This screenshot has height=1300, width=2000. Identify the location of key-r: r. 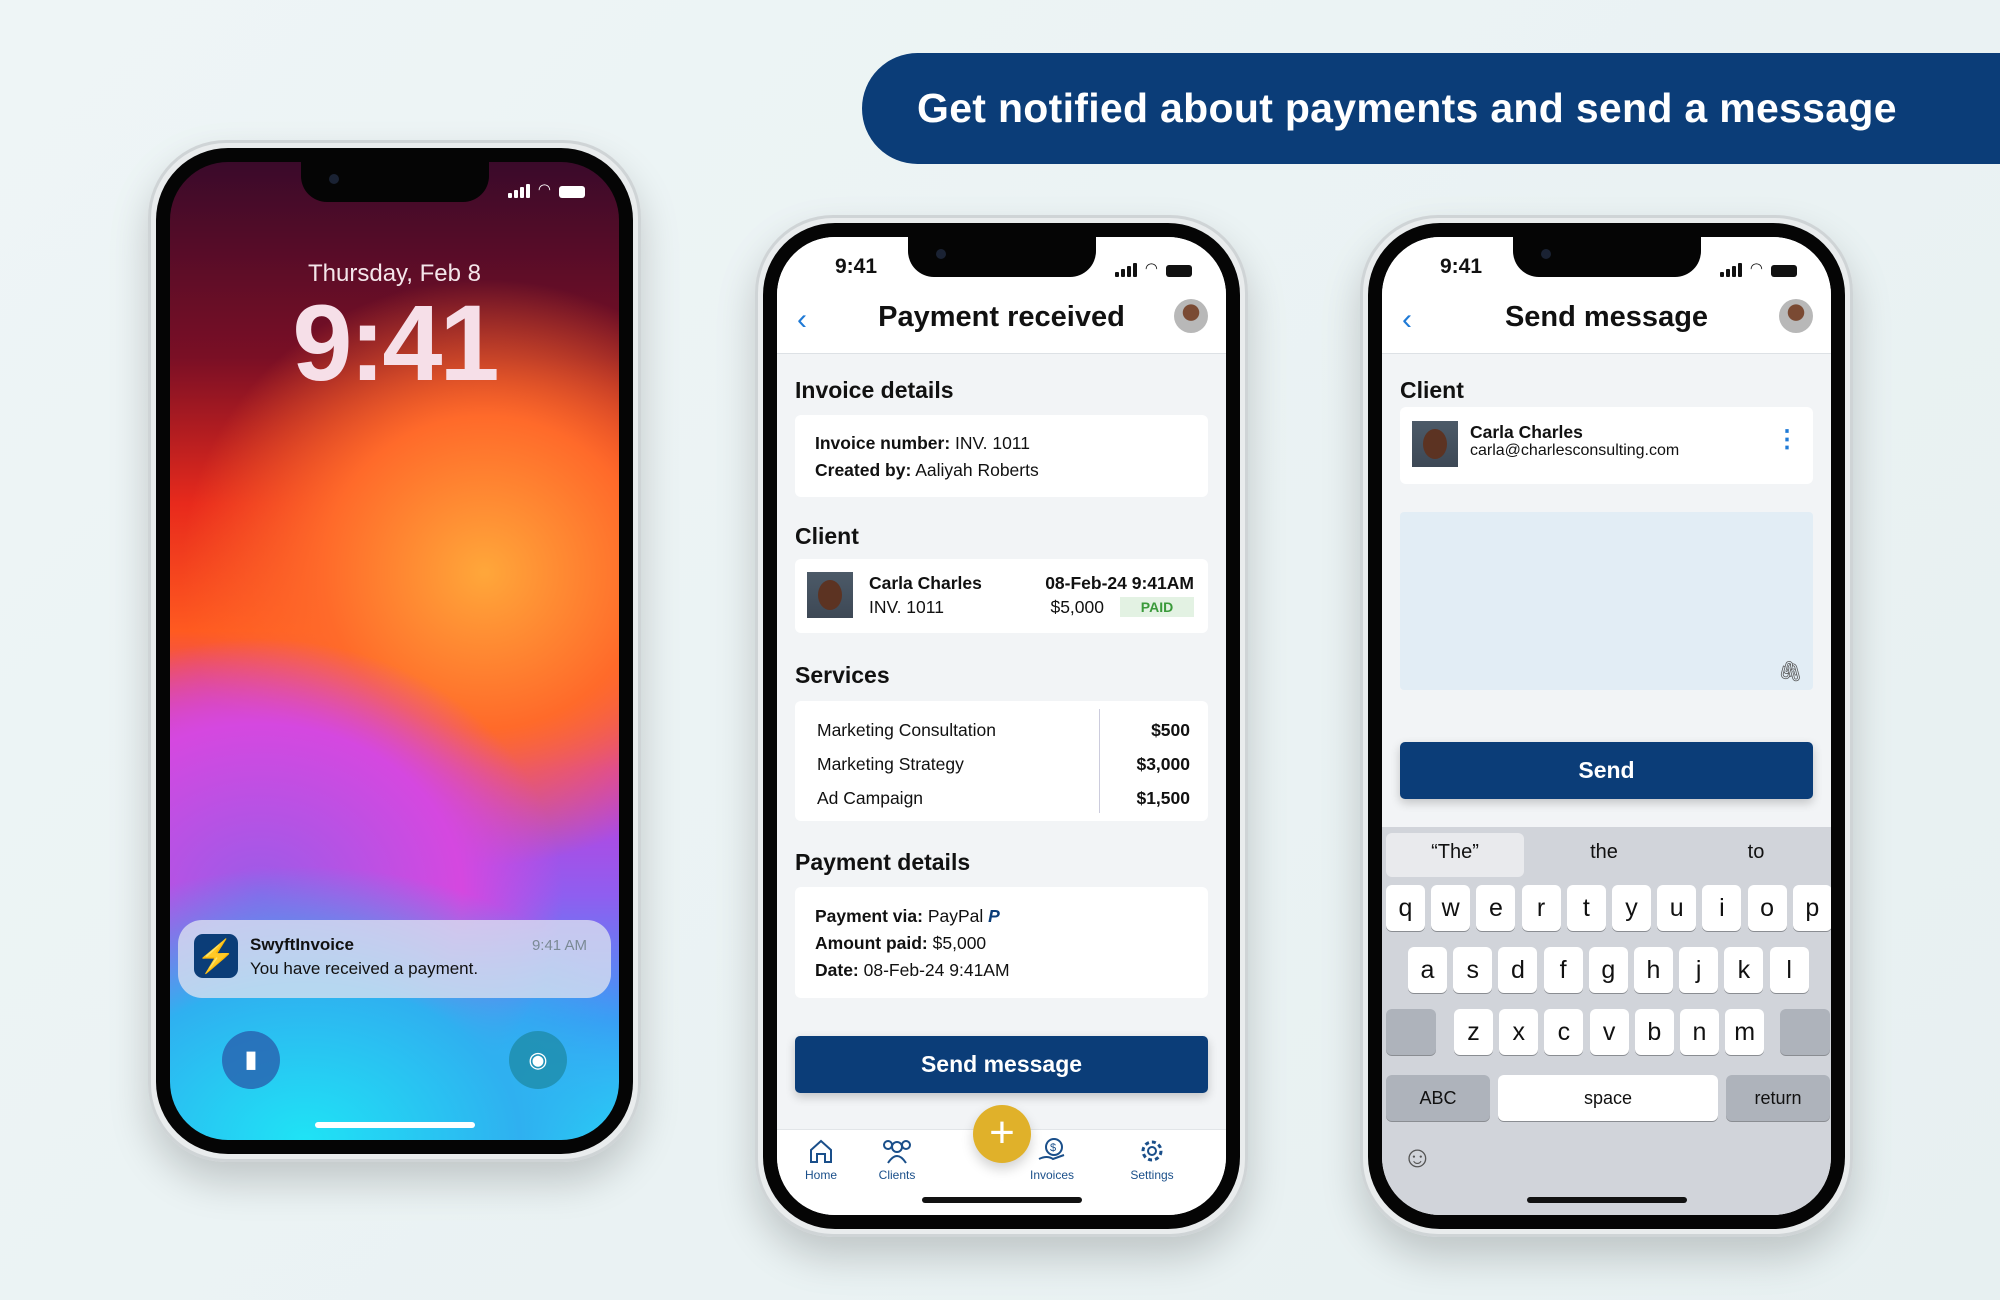
(1541, 908).